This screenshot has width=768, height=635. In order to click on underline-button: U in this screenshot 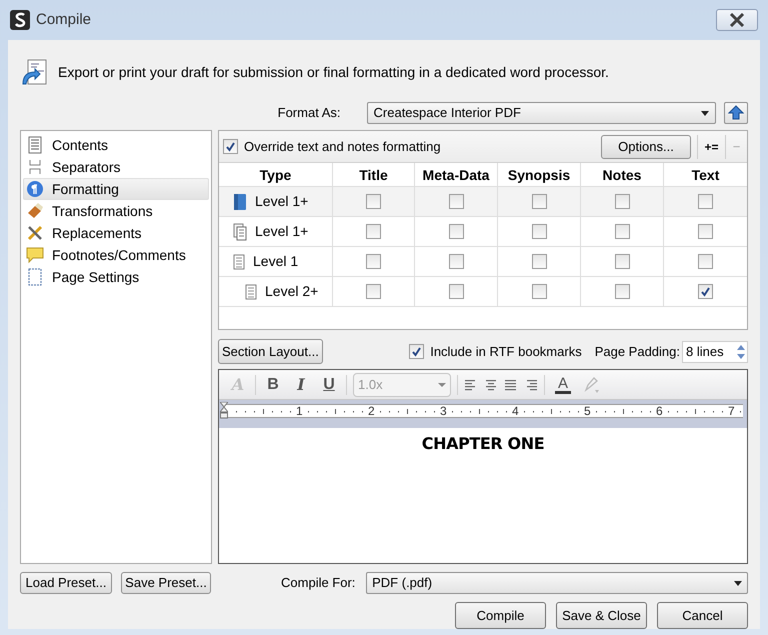, I will do `click(329, 385)`.